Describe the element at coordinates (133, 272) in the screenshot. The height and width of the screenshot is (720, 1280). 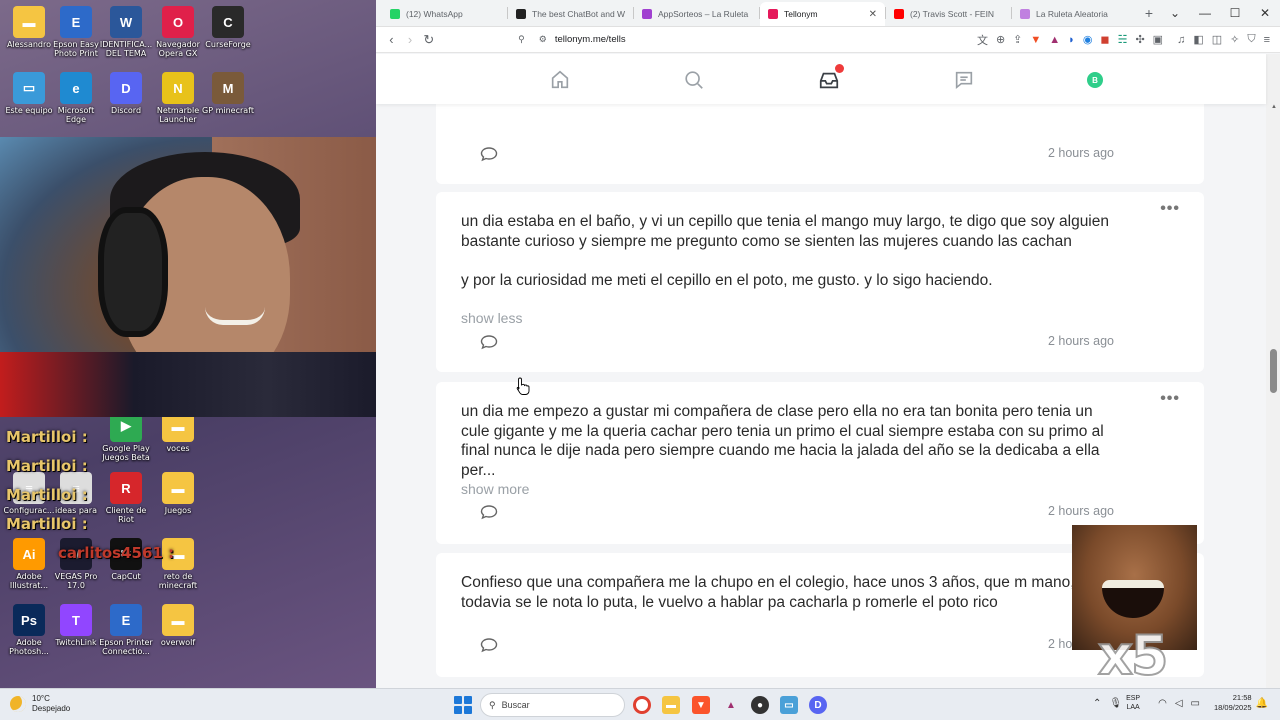
I see `headphones-icon` at that location.